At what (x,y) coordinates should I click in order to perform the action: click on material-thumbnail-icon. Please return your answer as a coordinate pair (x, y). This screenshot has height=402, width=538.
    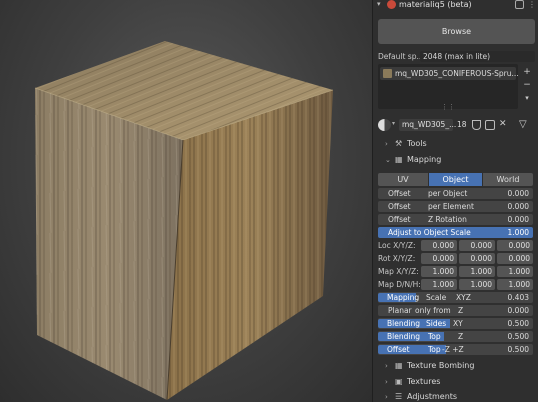
    Looking at the image, I should click on (387, 73).